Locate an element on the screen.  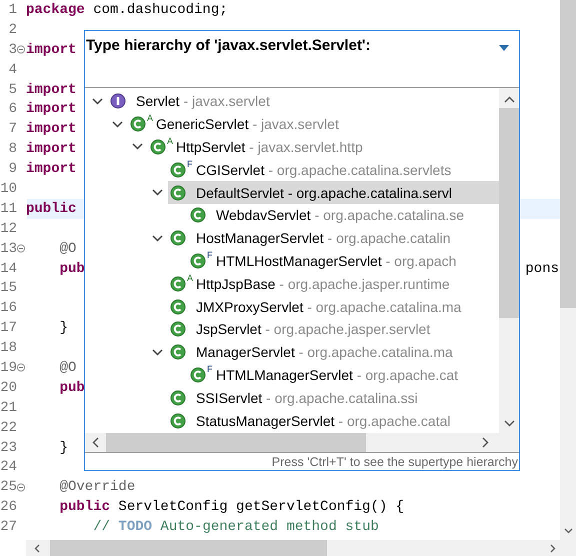
line-number: 25 is located at coordinates (8, 487).